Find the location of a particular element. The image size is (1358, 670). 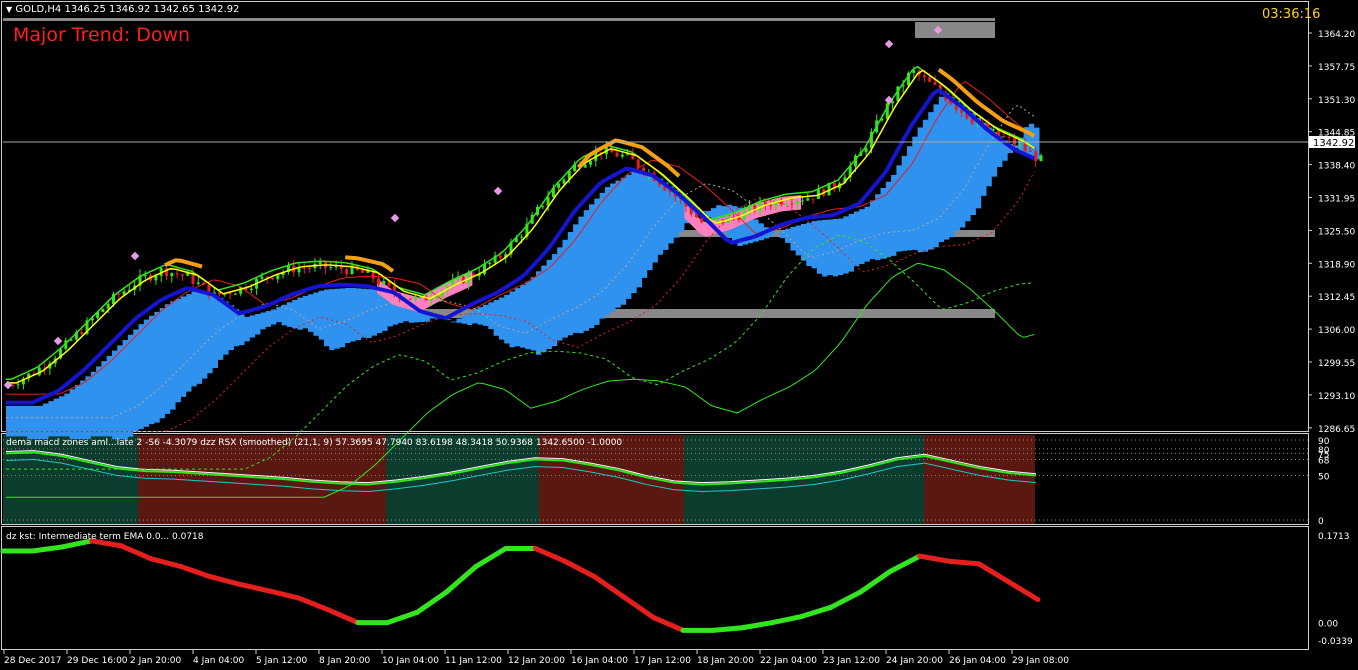

time-tick-label: 17 Jan 12:00 is located at coordinates (662, 661).